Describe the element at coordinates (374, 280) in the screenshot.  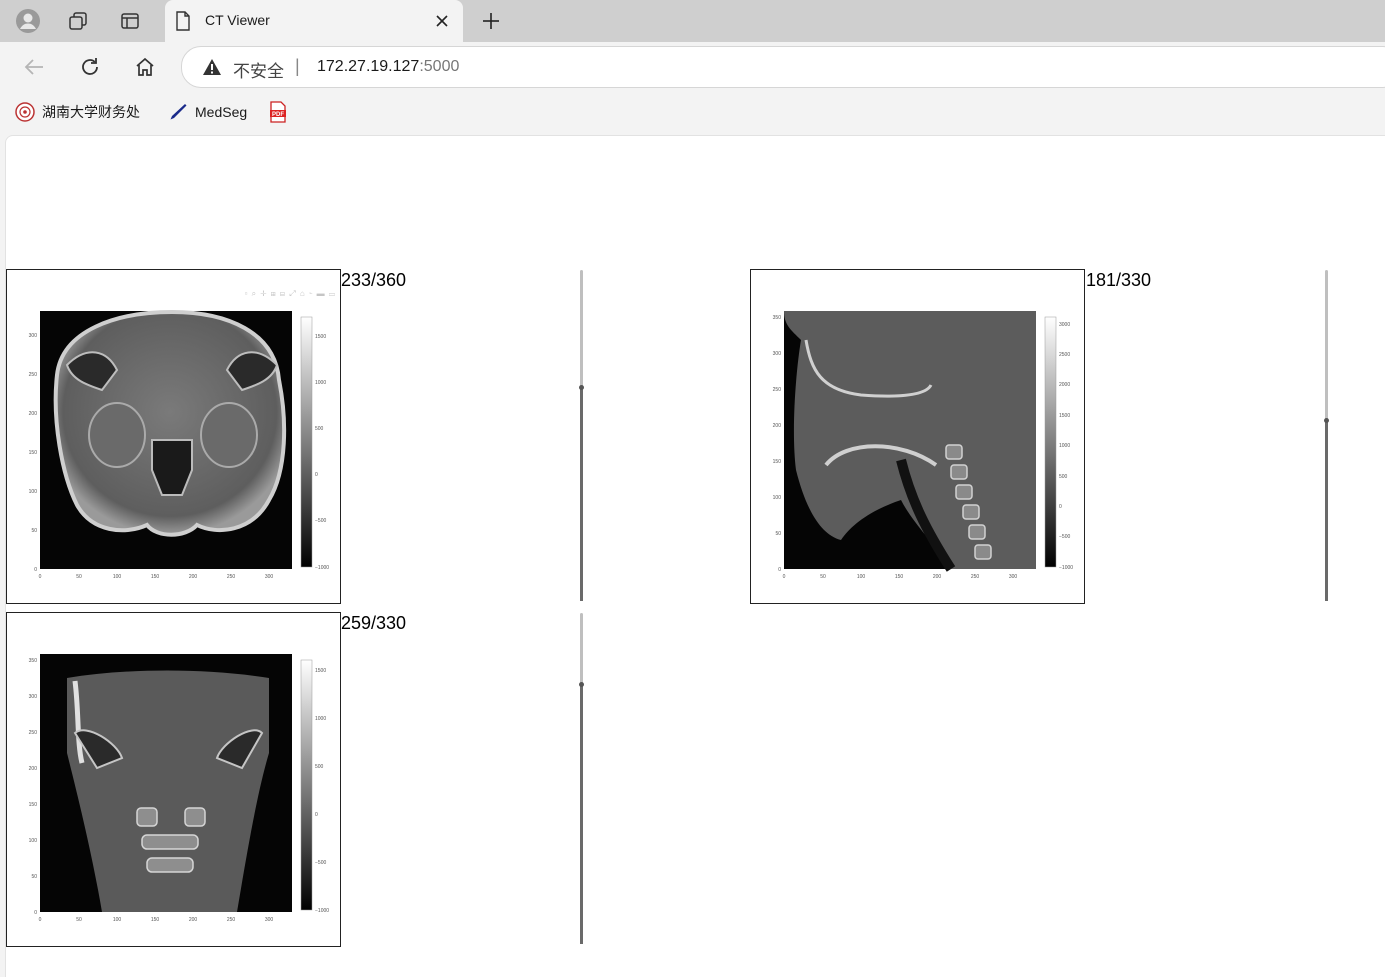
I see `slice-counter: 233/360` at that location.